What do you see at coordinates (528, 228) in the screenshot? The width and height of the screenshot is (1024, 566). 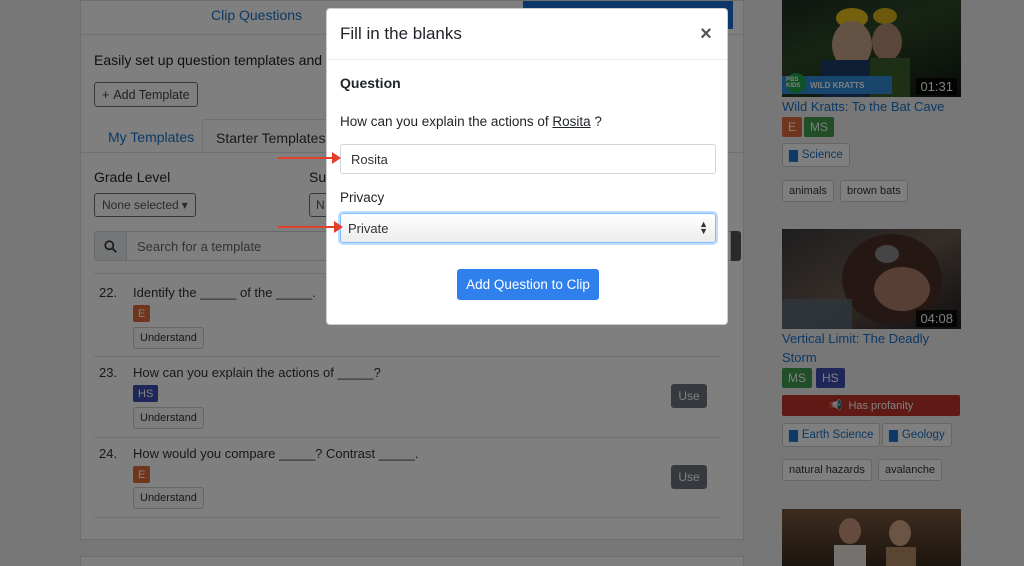 I see `privacy-select: Private ▲ ▼` at bounding box center [528, 228].